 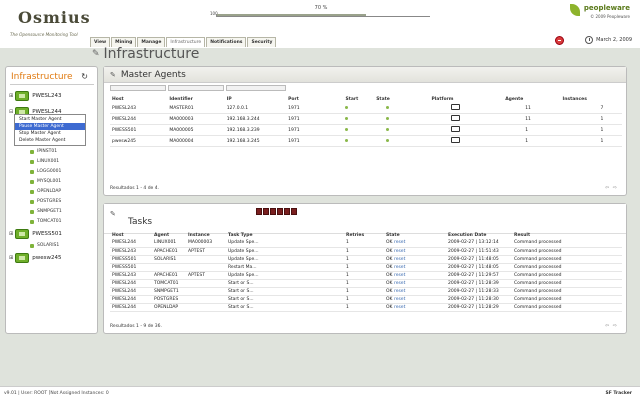 I want to click on sidebar-agent-label: SOLARIS1, so click(x=48, y=245).